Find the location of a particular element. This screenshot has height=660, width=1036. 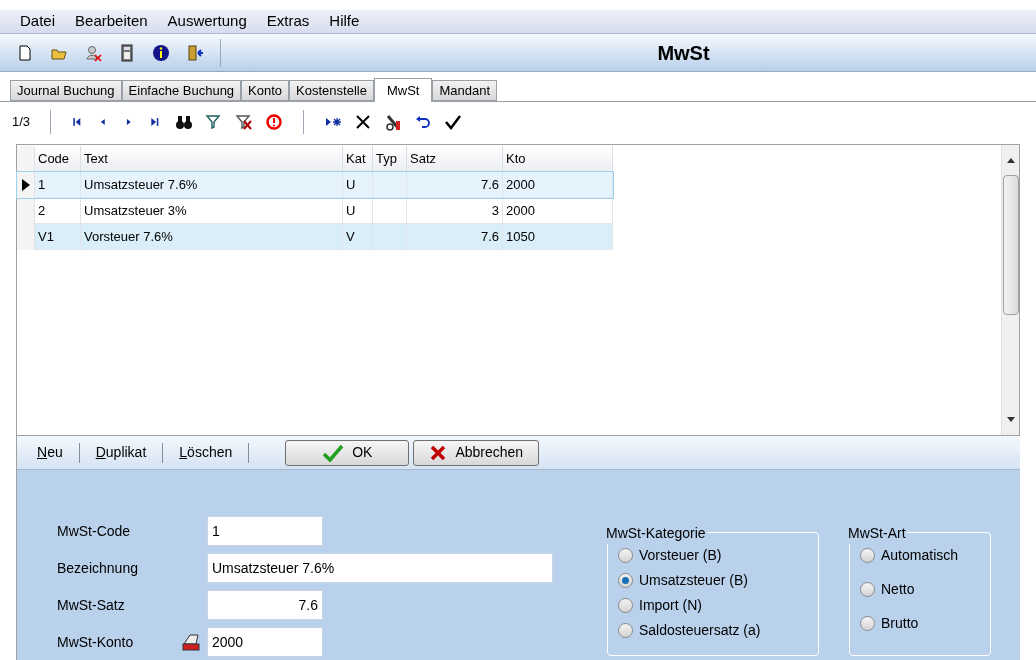

tab: Journal Buchung is located at coordinates (66, 90).